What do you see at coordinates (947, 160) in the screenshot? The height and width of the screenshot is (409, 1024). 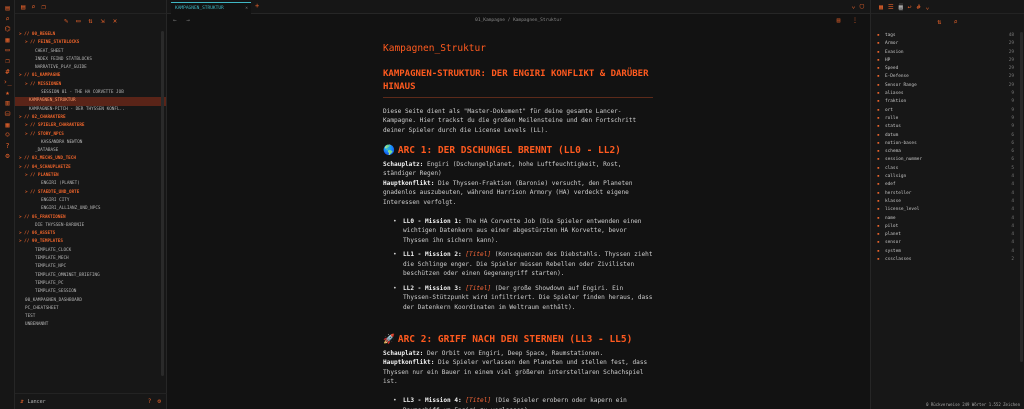 I see `property-row: ▪ session_nummer 6` at bounding box center [947, 160].